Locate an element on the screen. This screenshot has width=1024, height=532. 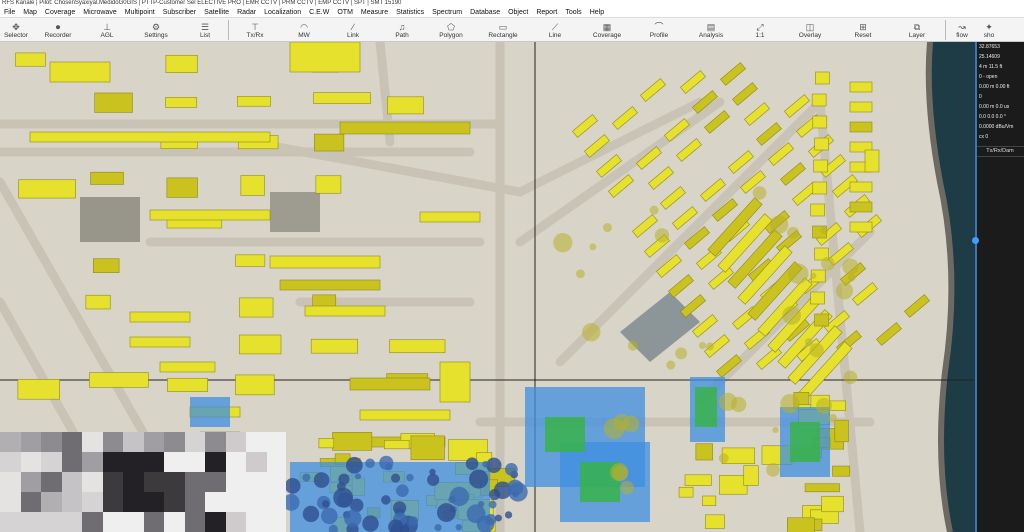
menu-coverage: Coverage is located at coordinates (60, 12).